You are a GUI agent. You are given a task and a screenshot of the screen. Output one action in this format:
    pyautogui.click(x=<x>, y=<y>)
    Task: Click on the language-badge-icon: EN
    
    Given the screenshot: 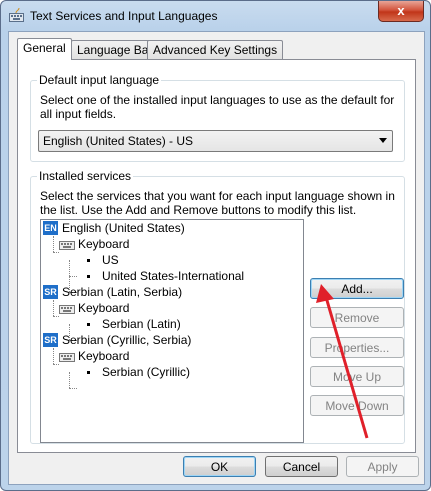 What is the action you would take?
    pyautogui.click(x=50, y=228)
    